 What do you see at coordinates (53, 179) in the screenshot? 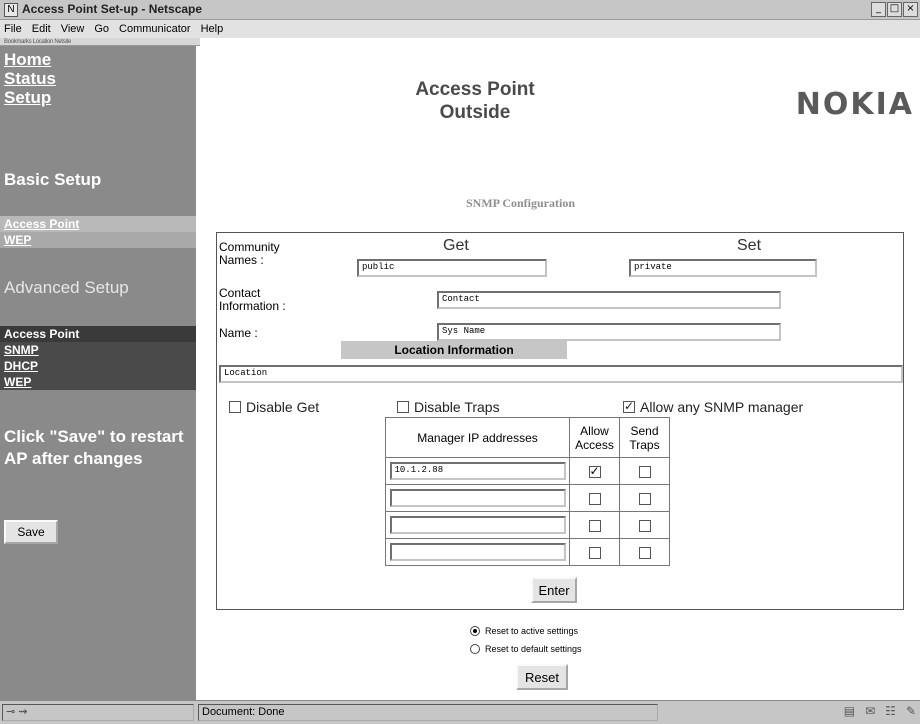
I see `basic-setup-heading: Basic Setup` at bounding box center [53, 179].